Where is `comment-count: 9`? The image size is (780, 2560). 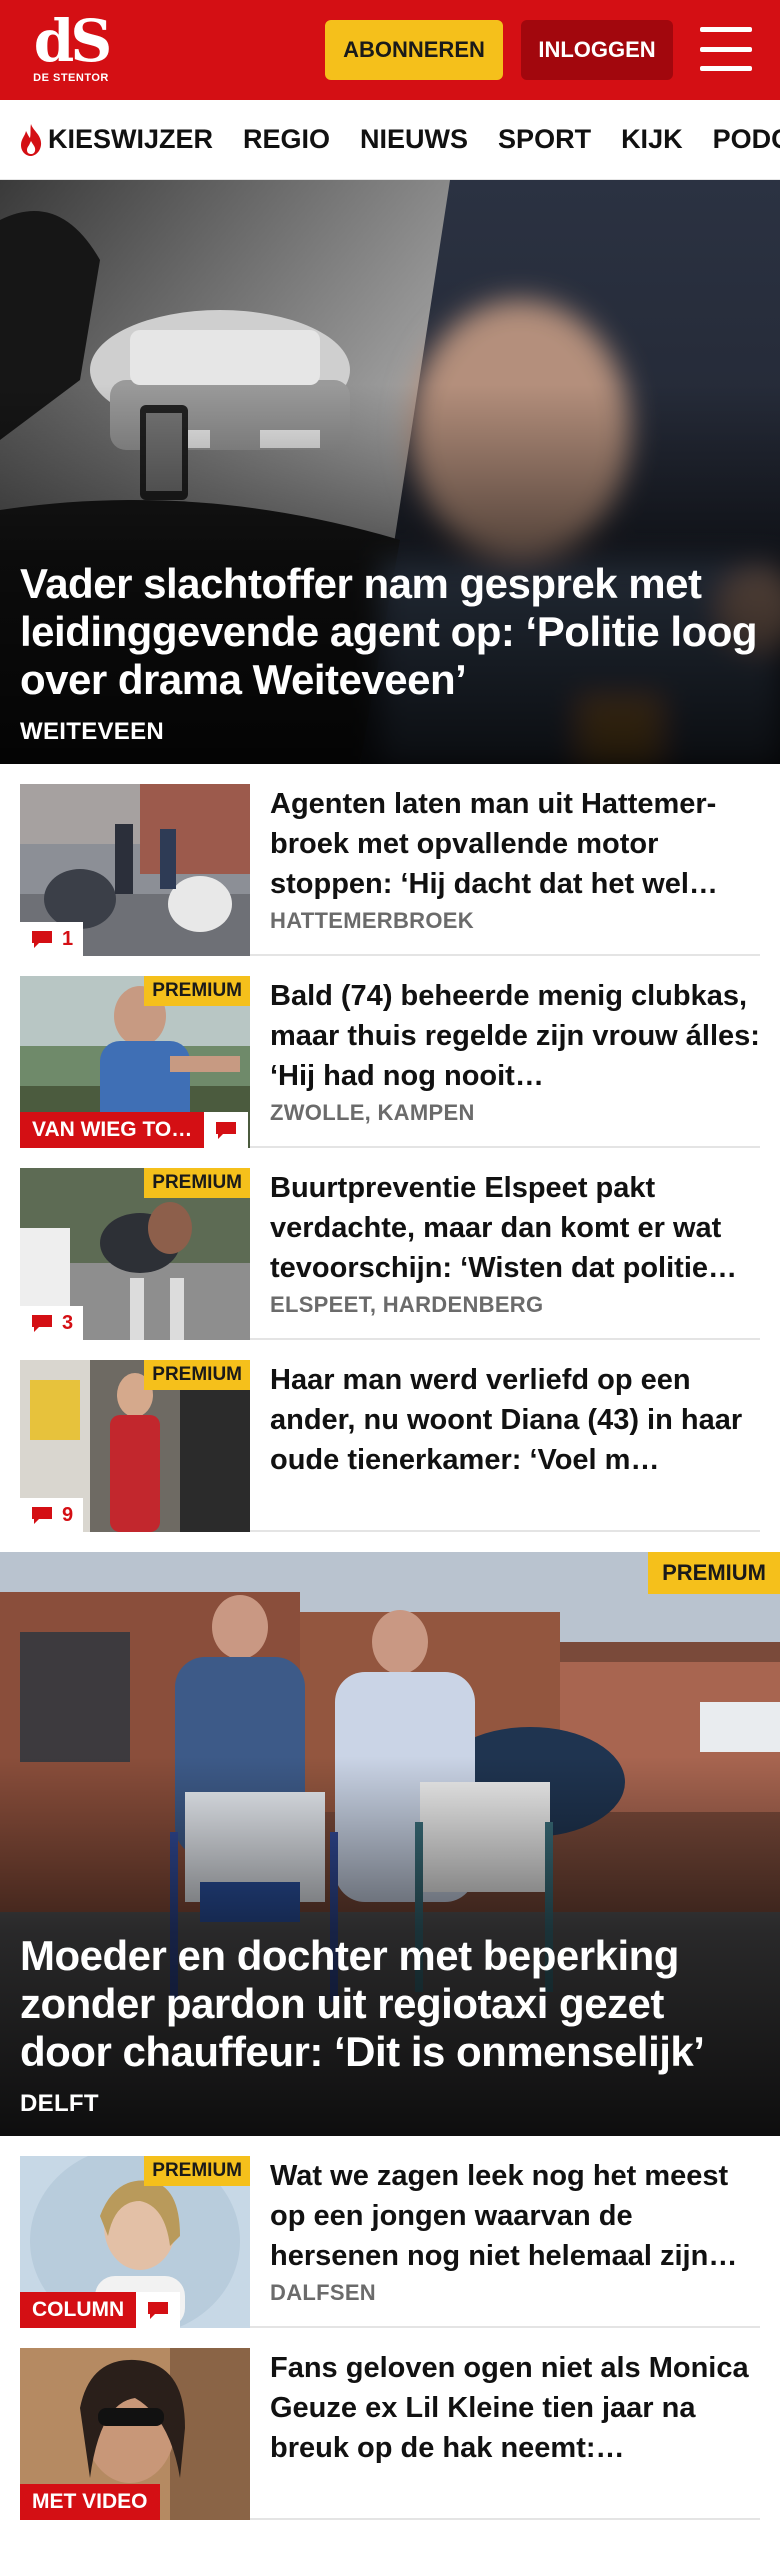 comment-count: 9 is located at coordinates (52, 1515).